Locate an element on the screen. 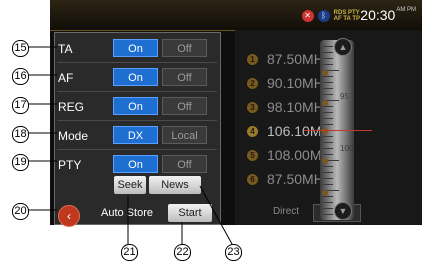 This screenshot has width=422, height=261. callout-leader-line is located at coordinates (216, 215).